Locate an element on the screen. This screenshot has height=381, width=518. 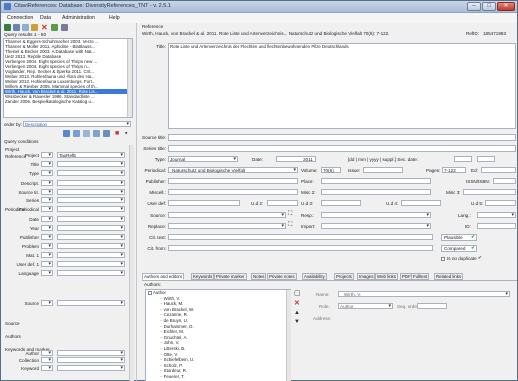
move-down-icon: ▼ is located at coordinates (297, 322).